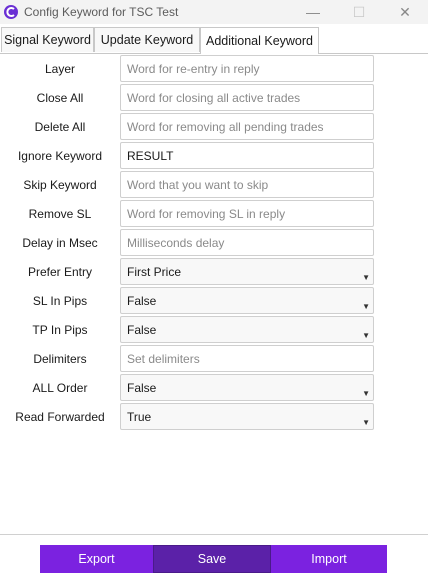 This screenshot has width=428, height=583. I want to click on ignore-keyword-label: Ignore Keyword, so click(60, 156).